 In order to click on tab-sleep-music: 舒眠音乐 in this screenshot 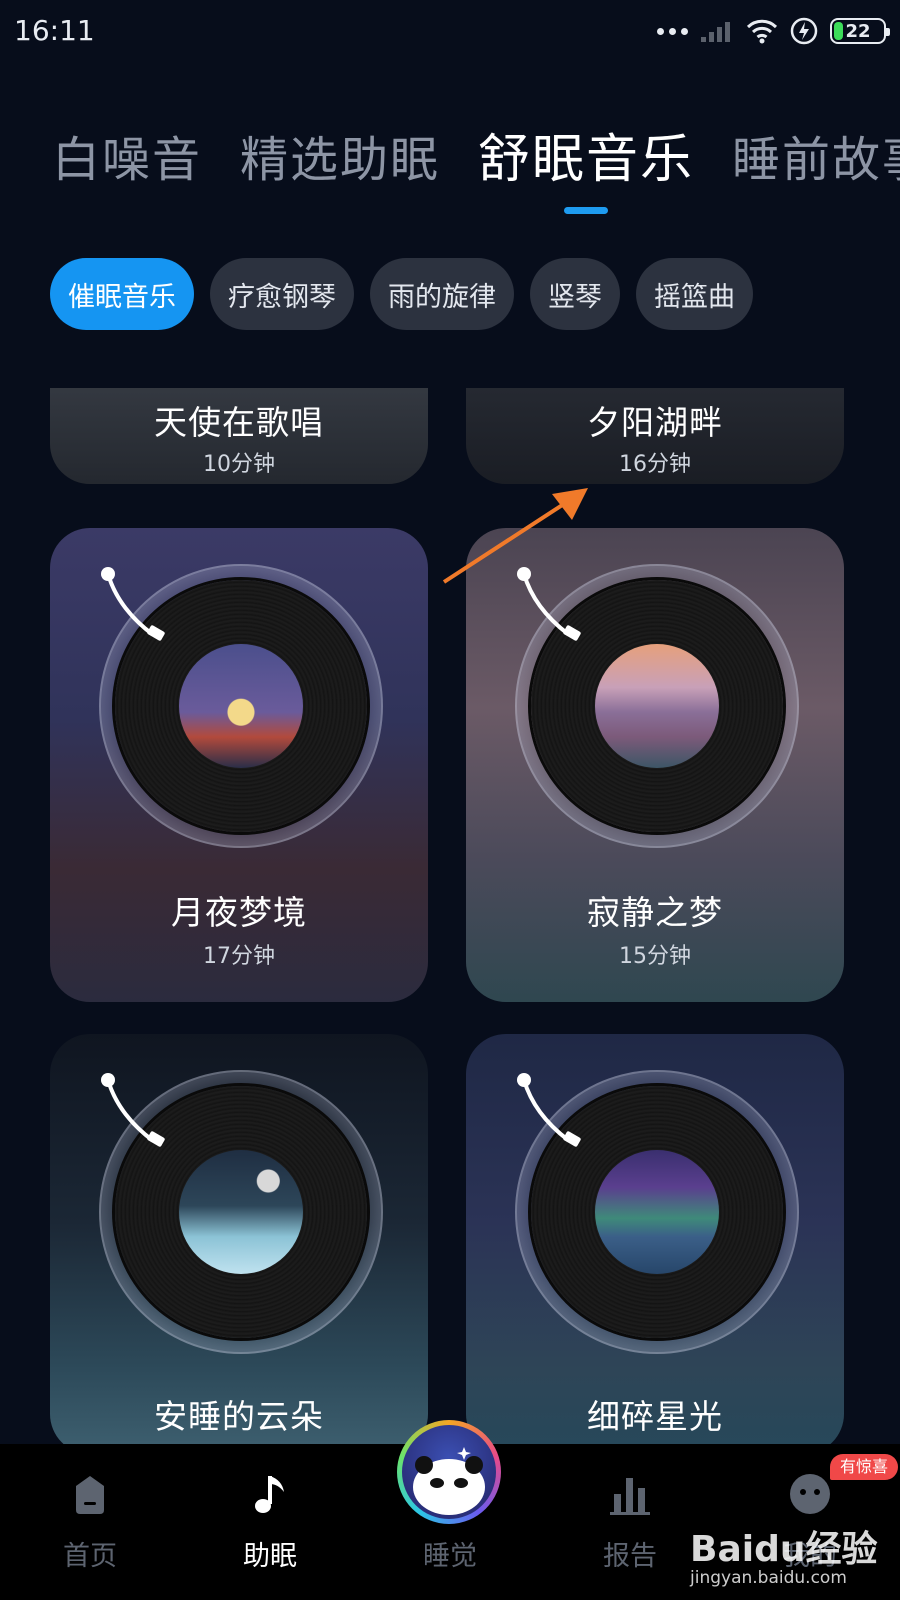, I will do `click(586, 160)`.